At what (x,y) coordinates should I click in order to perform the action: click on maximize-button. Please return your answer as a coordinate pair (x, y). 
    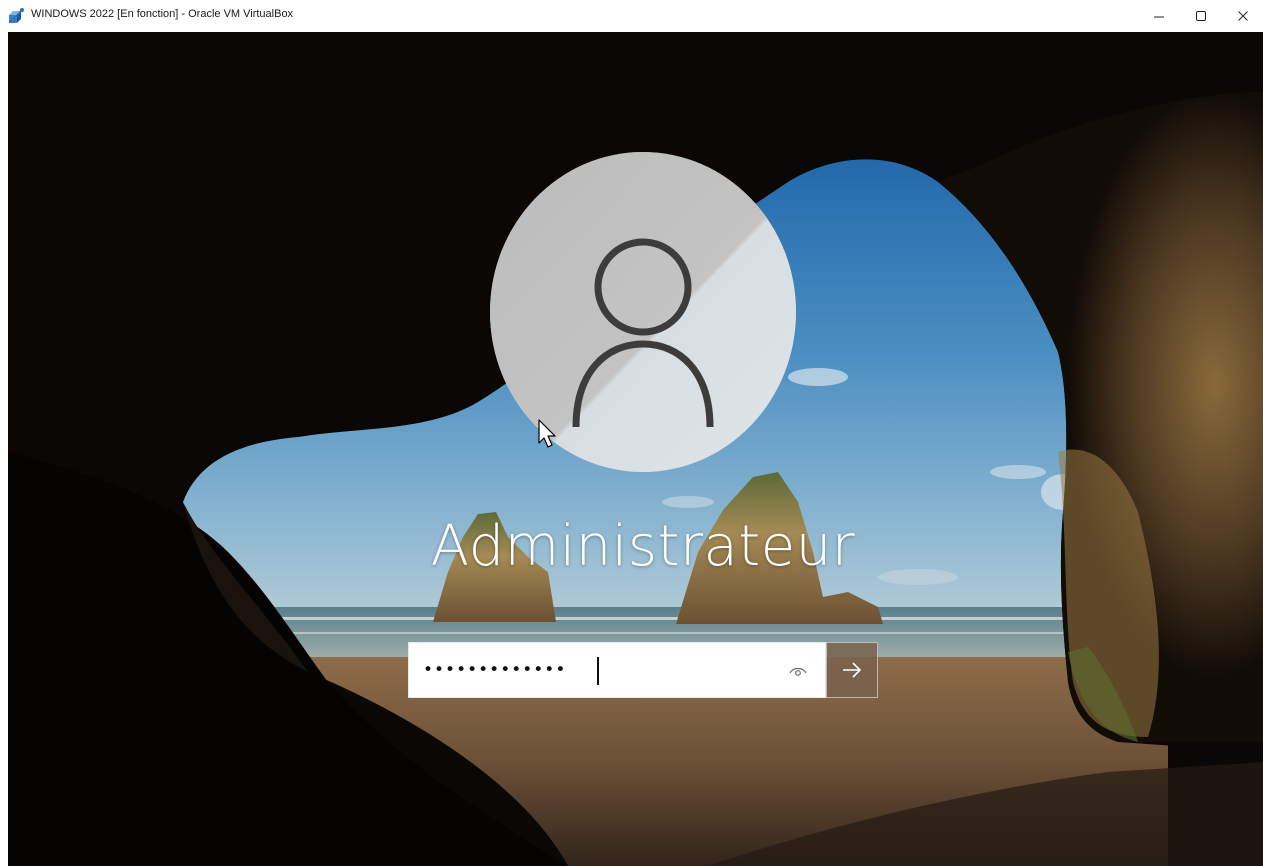
    Looking at the image, I should click on (1201, 16).